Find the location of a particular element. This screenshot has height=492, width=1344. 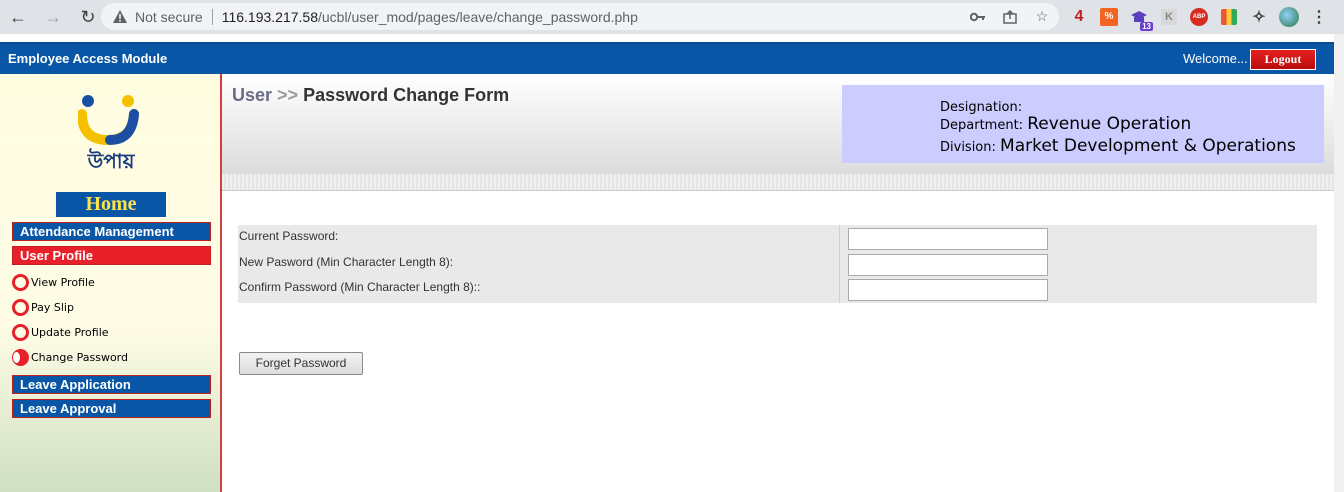

submenu-pay-slip: Pay Slip is located at coordinates (43, 307).